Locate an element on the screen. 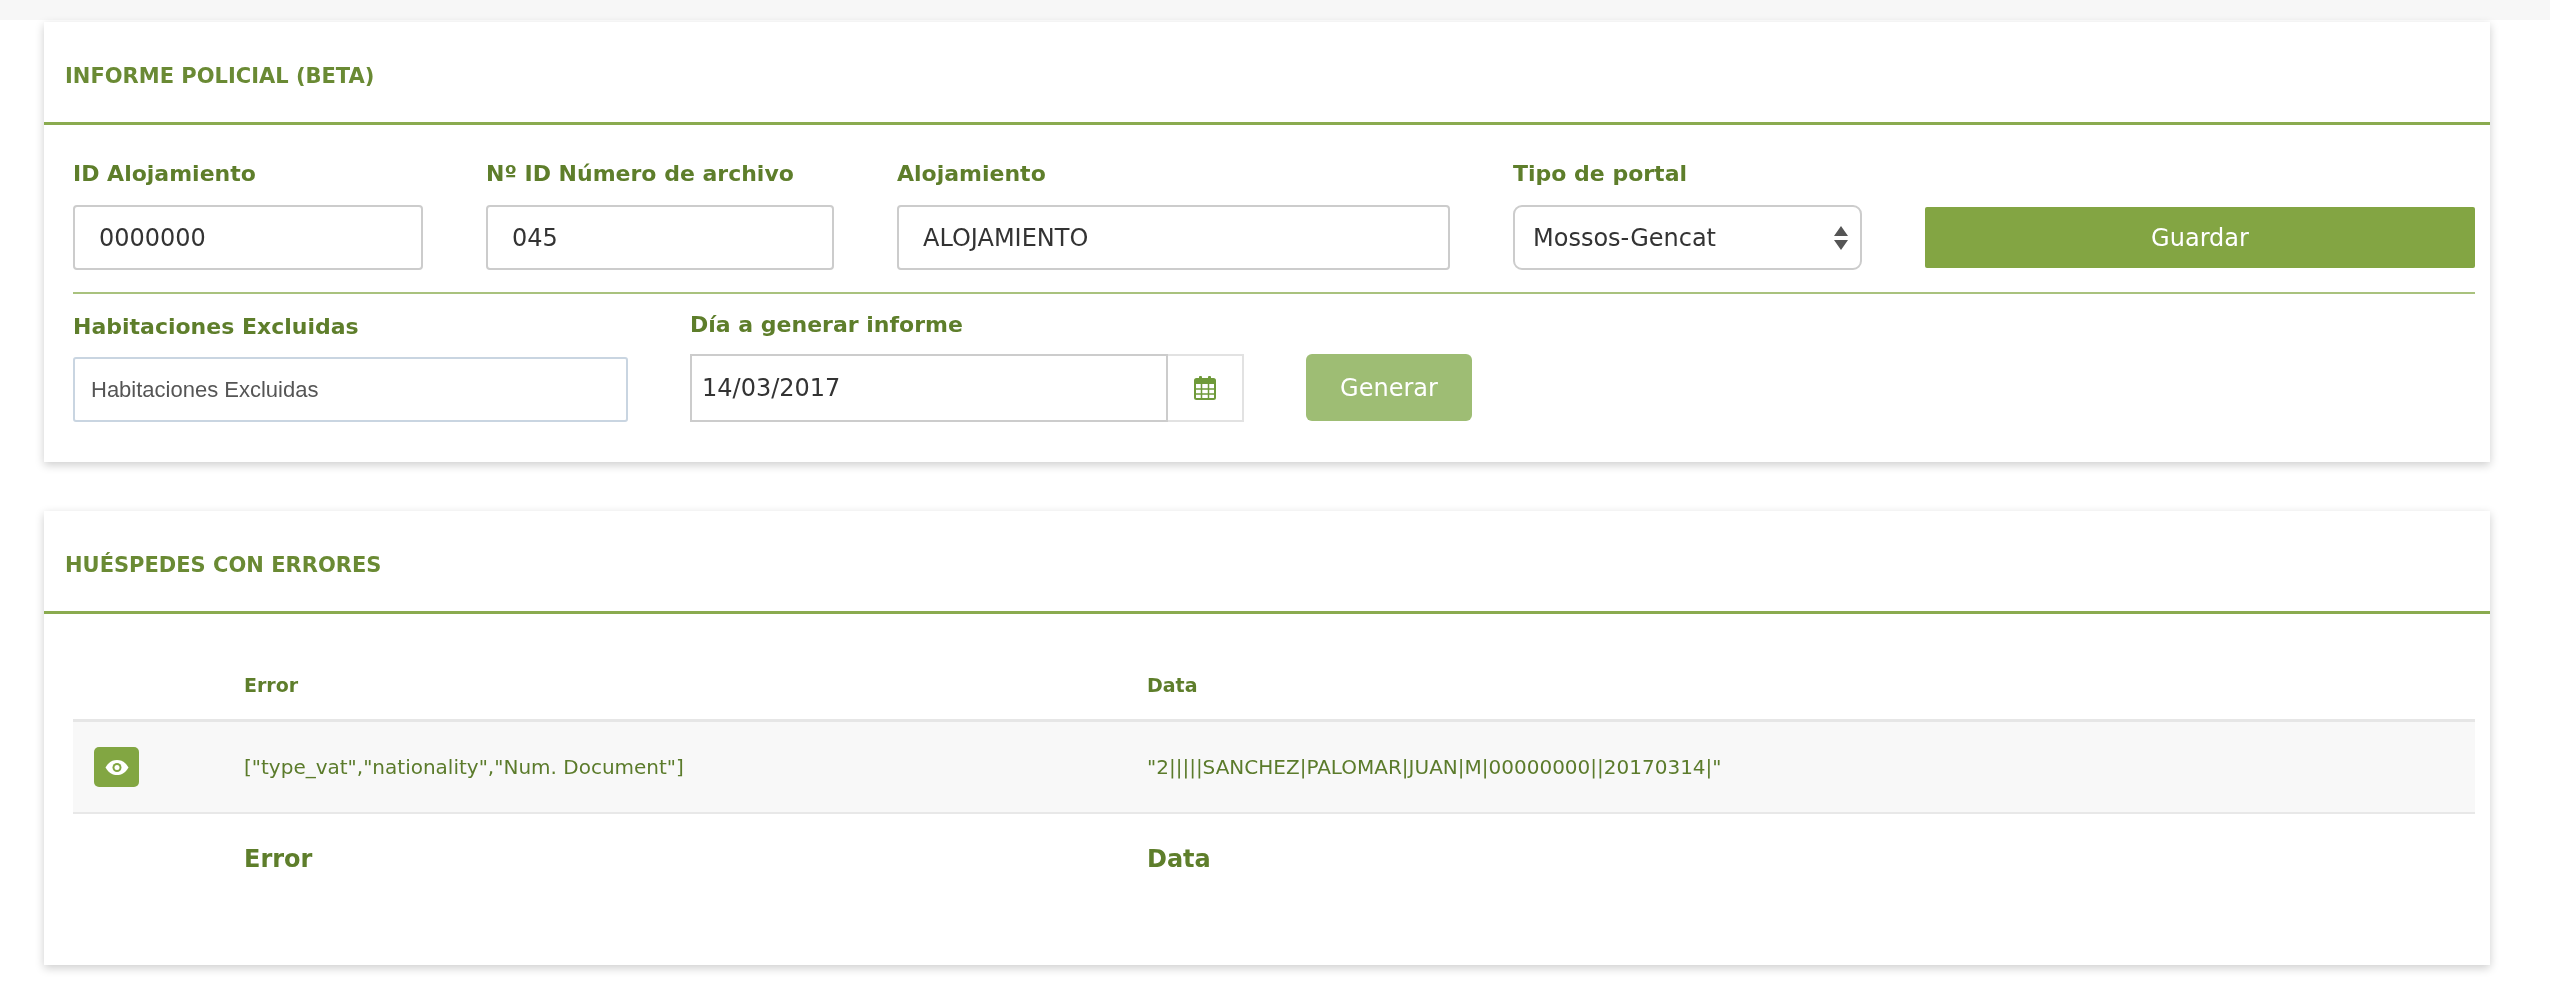  field-label: Nº ID Número de archivo is located at coordinates (640, 174).